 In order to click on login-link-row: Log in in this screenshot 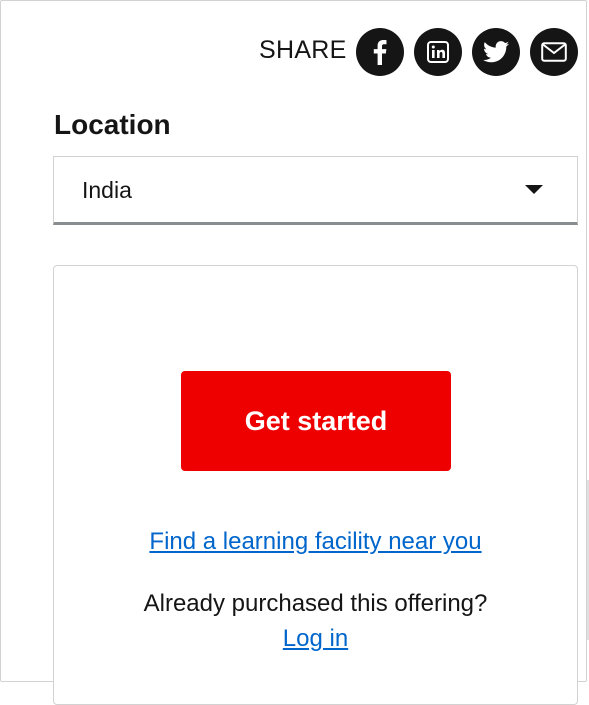, I will do `click(315, 639)`.